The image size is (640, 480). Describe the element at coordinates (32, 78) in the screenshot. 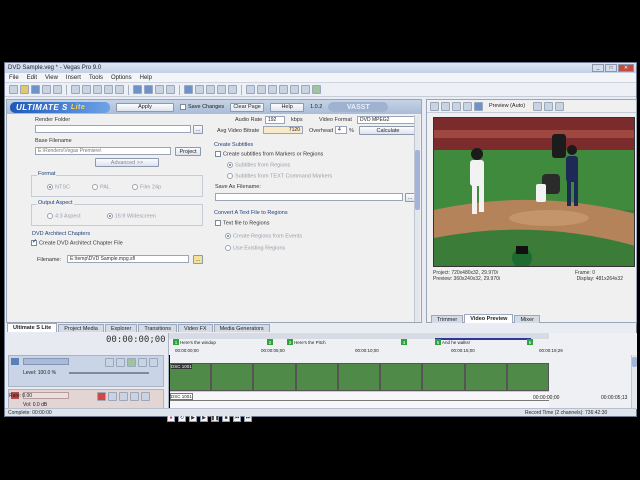

I see `menu-edit: Edit` at that location.